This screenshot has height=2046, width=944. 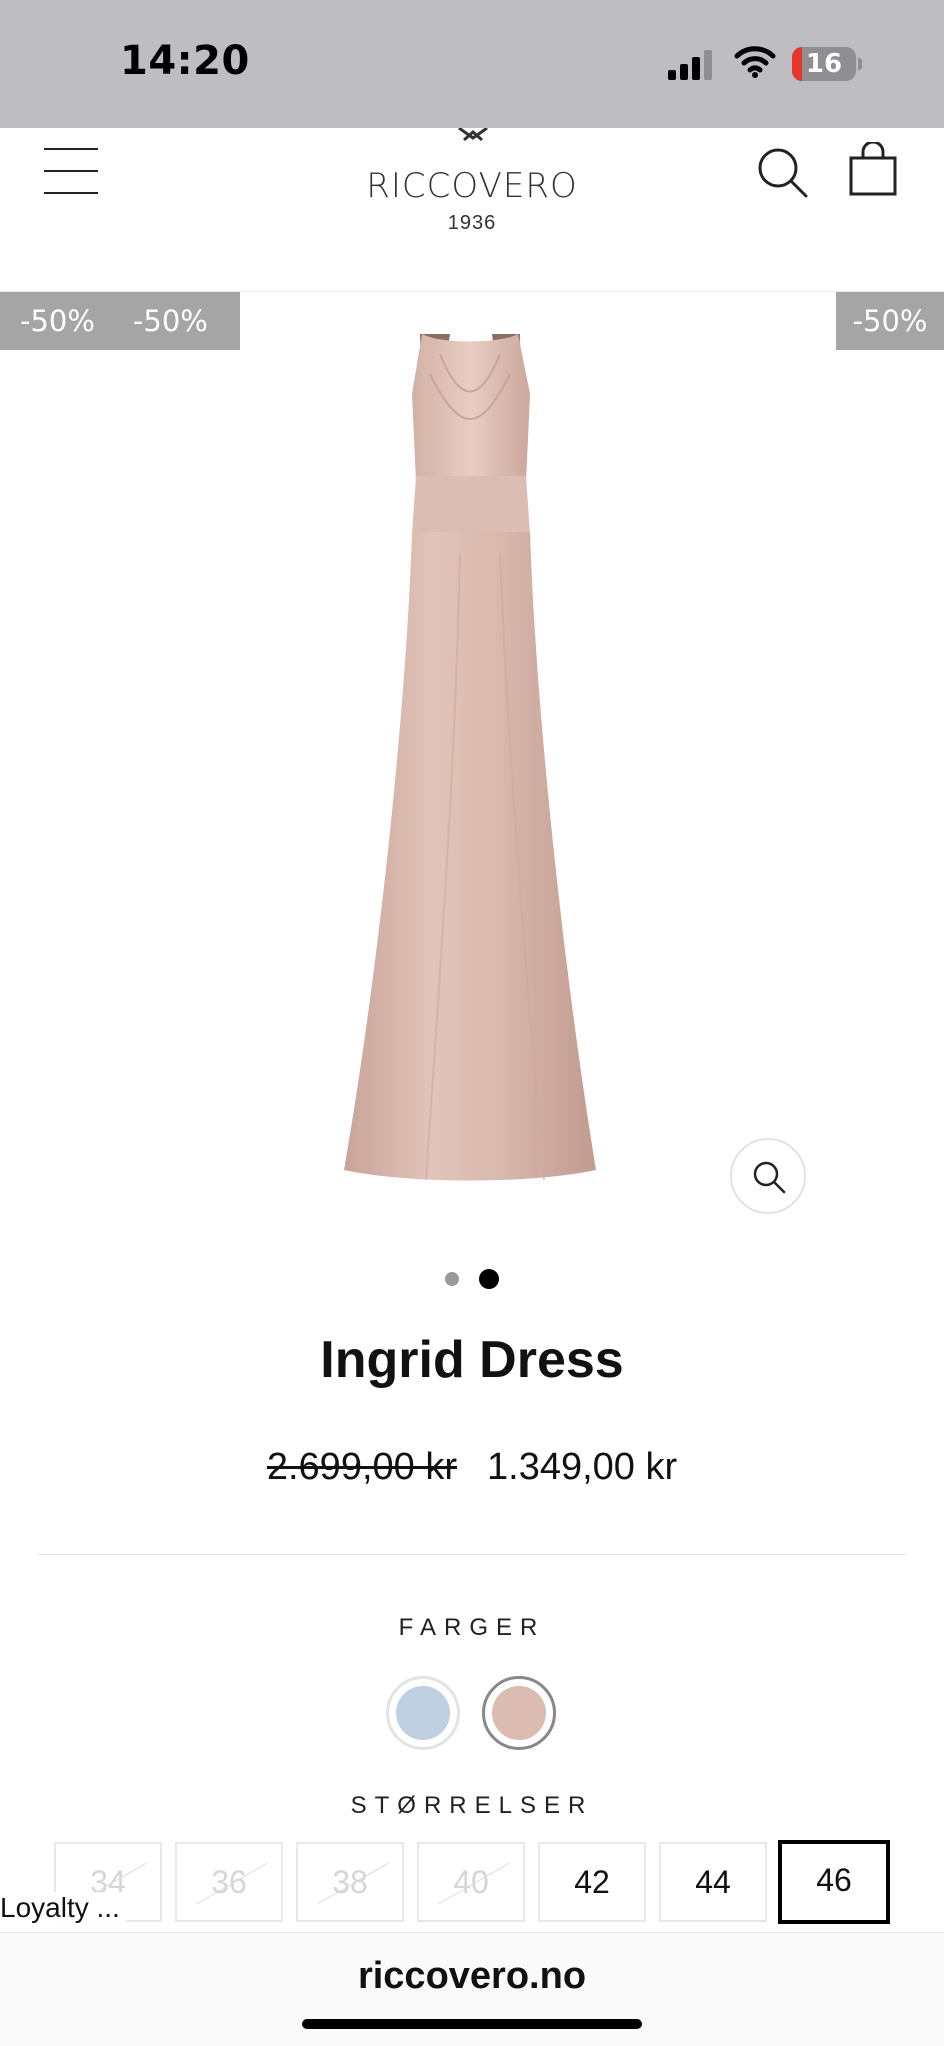 I want to click on wifi-icon, so click(x=755, y=62).